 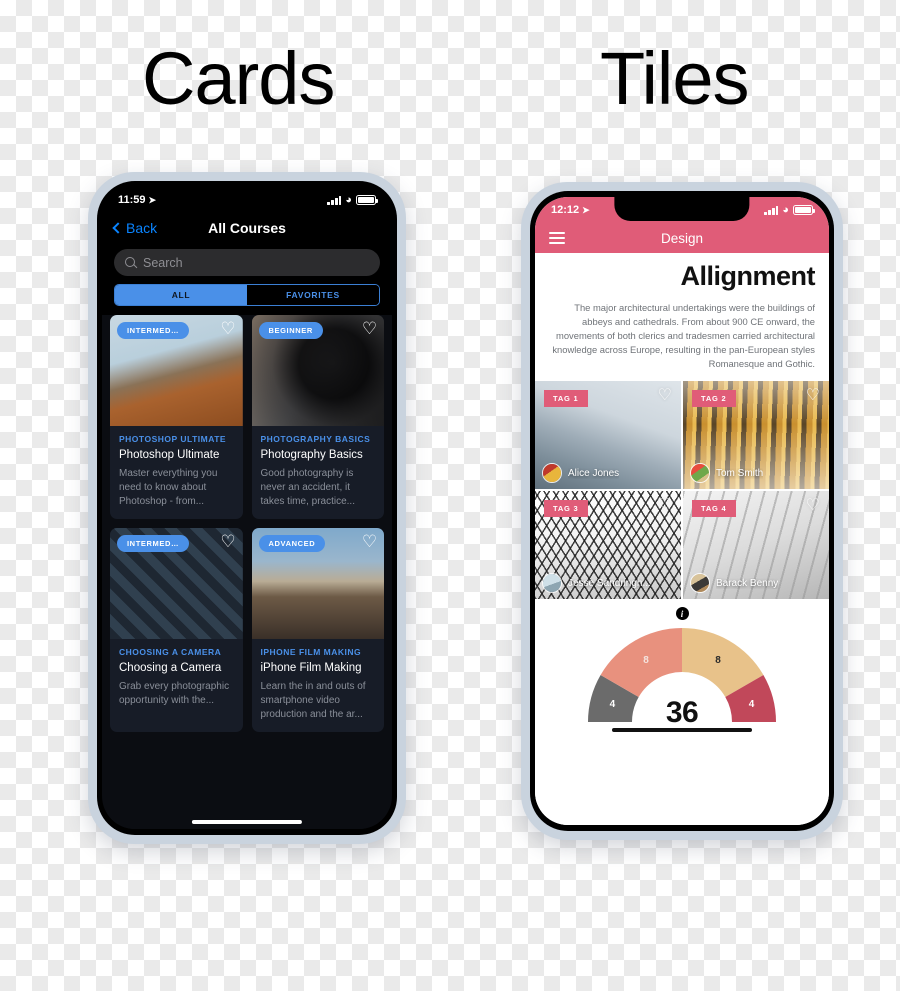 I want to click on tile-item: TAG 4 ♡ Barack Benny, so click(x=756, y=545).